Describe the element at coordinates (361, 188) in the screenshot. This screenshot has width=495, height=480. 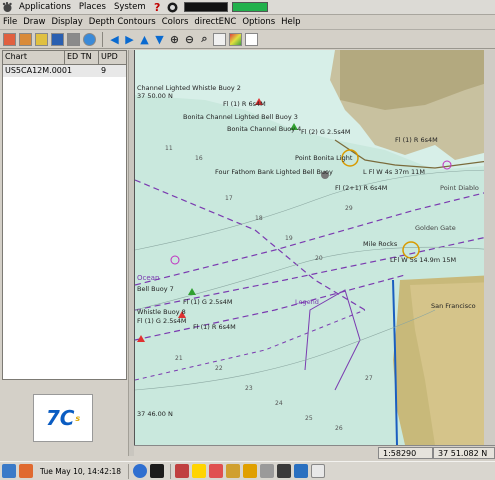
I see `label-light5: Fl (2+1) R 6s4M` at that location.